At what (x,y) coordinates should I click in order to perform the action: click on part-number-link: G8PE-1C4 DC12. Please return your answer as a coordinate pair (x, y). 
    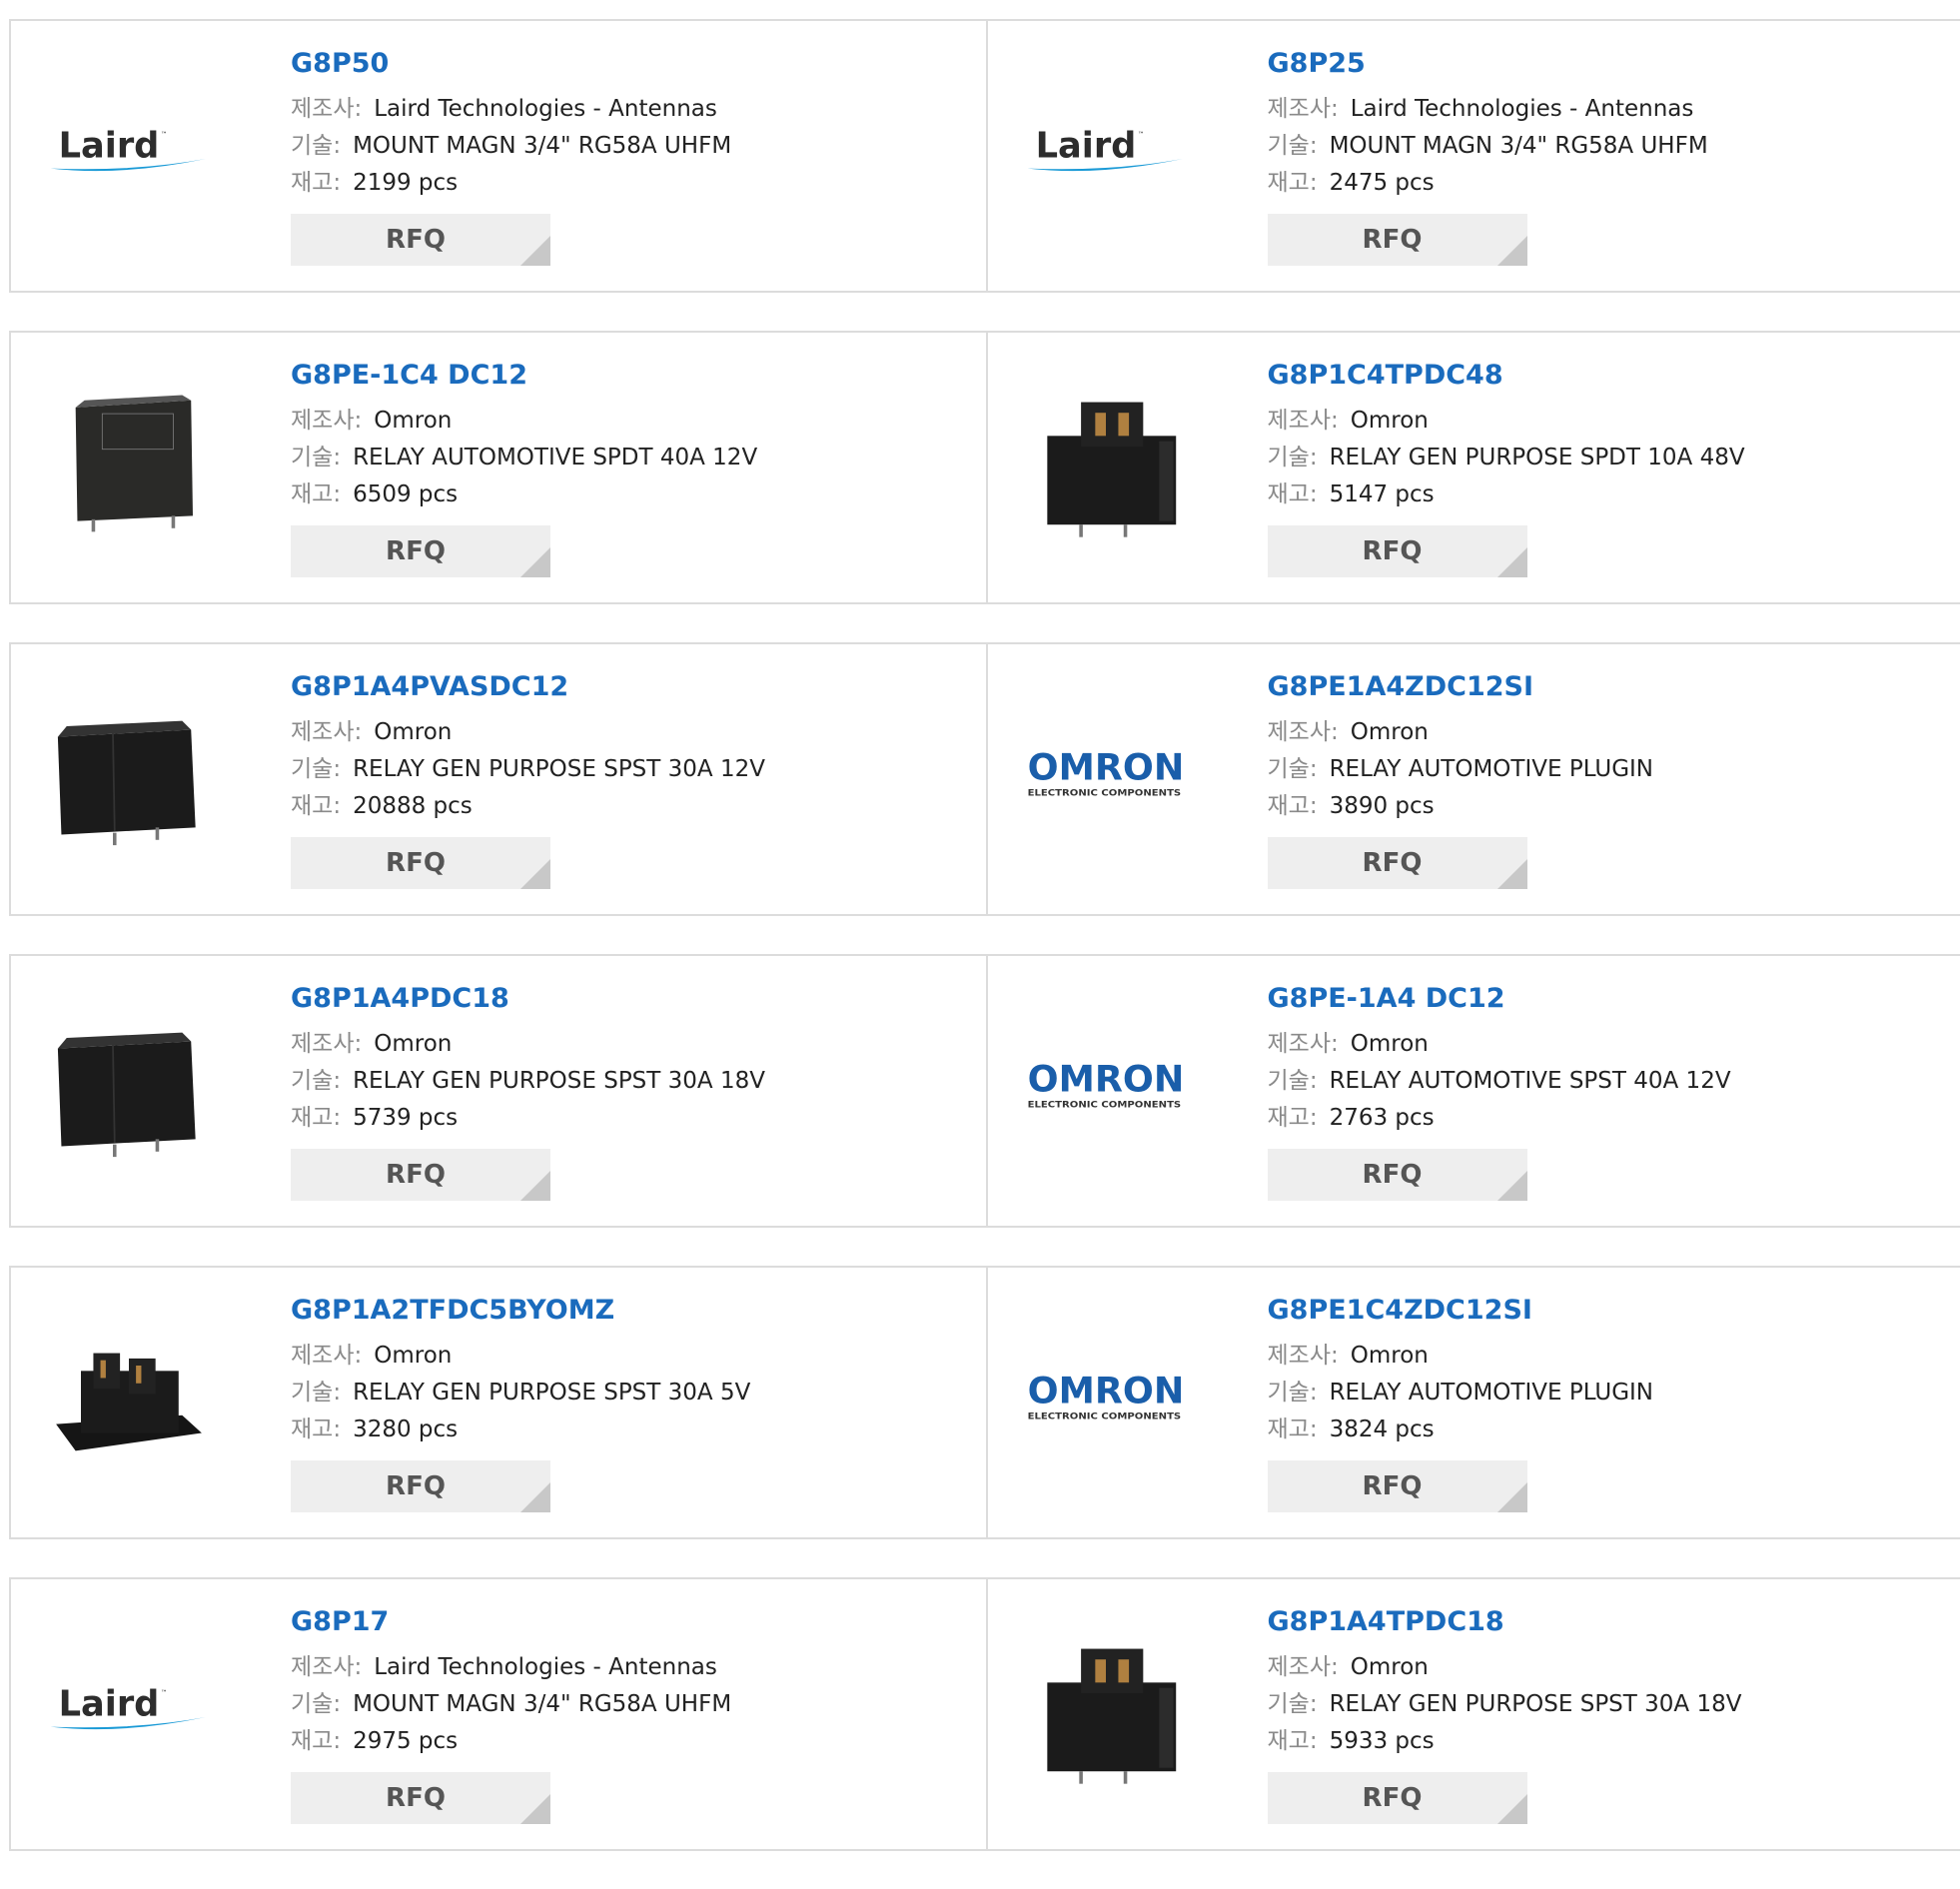
    Looking at the image, I should click on (409, 376).